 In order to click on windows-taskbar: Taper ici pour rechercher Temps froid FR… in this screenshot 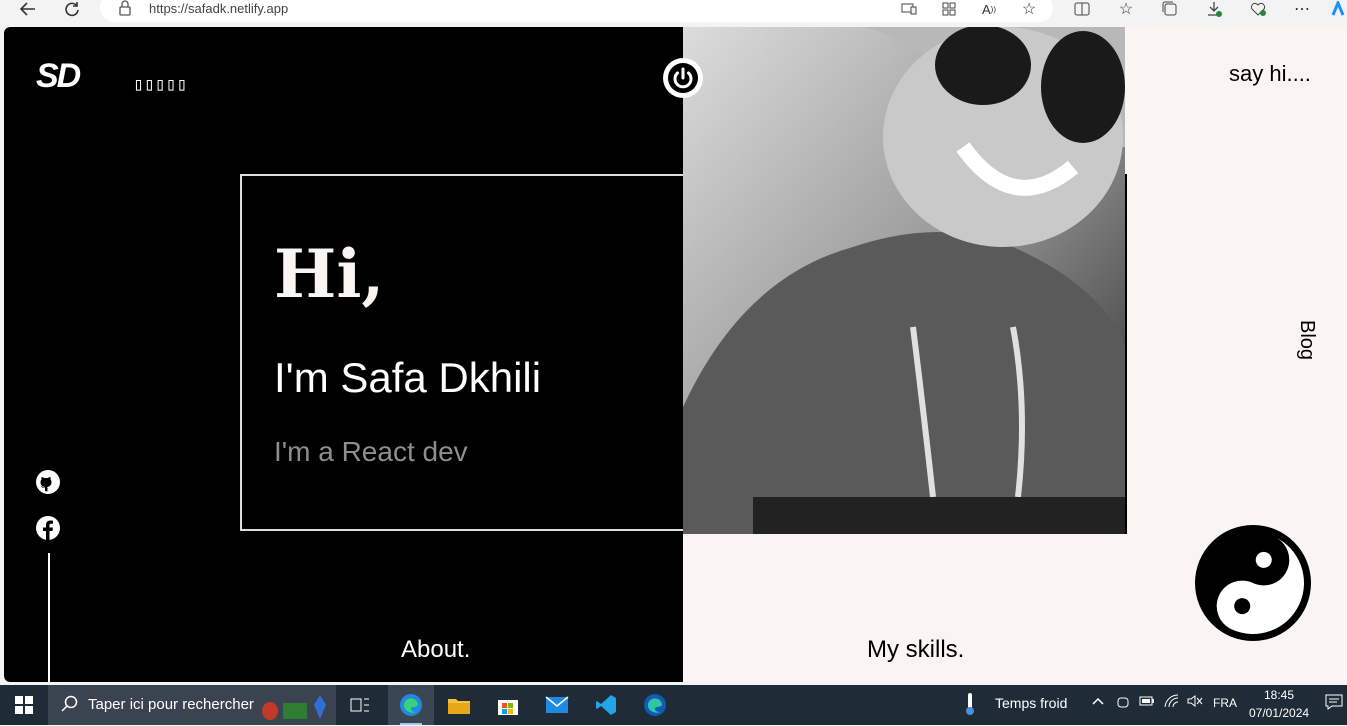, I will do `click(673, 705)`.